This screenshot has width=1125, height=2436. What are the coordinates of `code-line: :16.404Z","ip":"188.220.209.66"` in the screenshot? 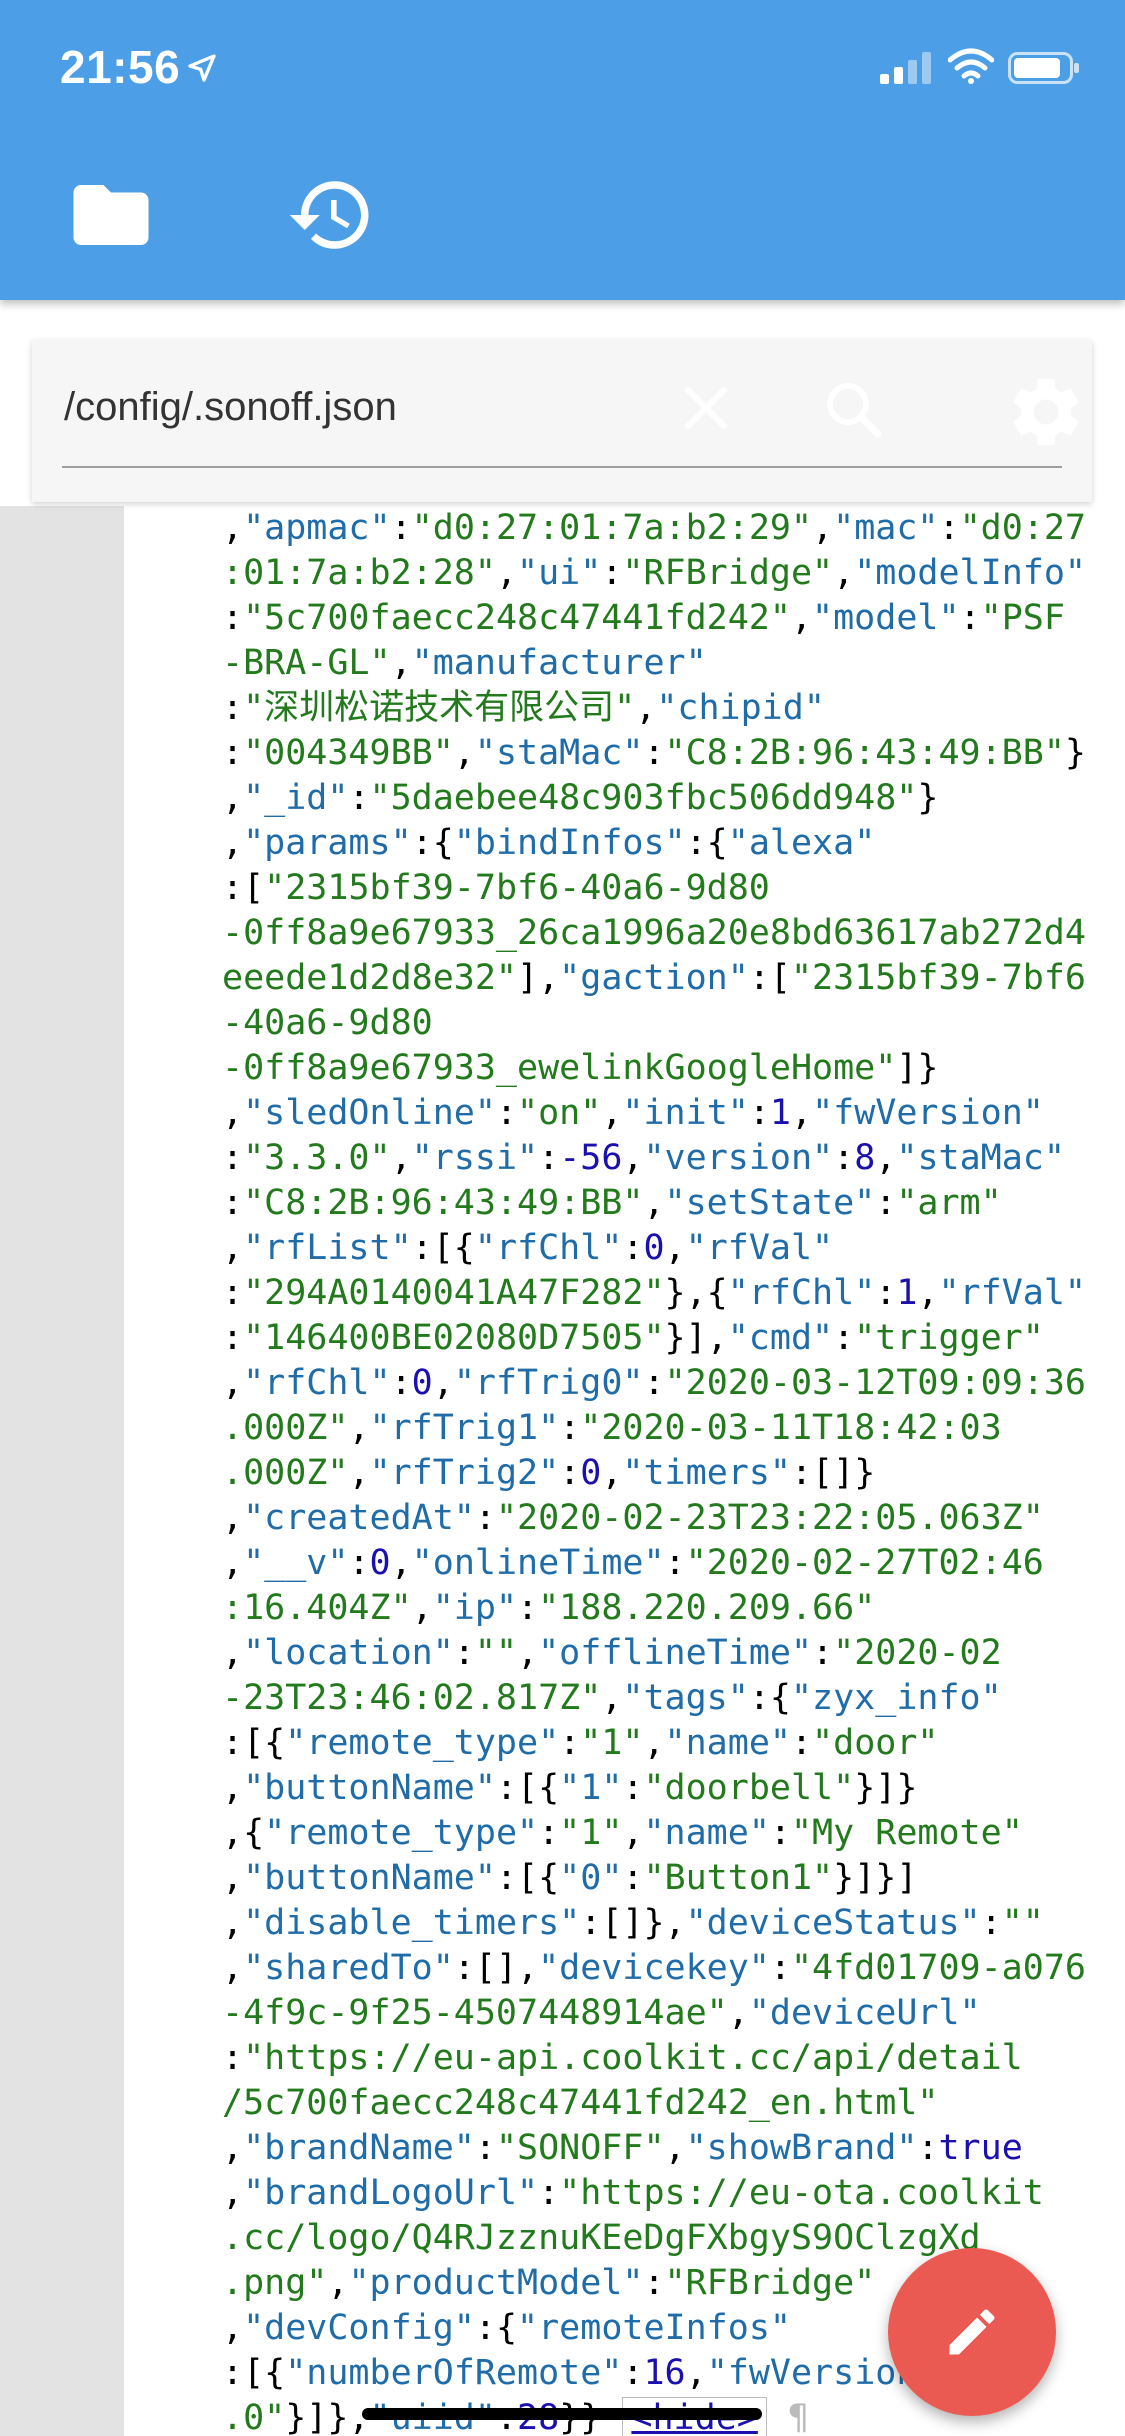 It's located at (672, 1608).